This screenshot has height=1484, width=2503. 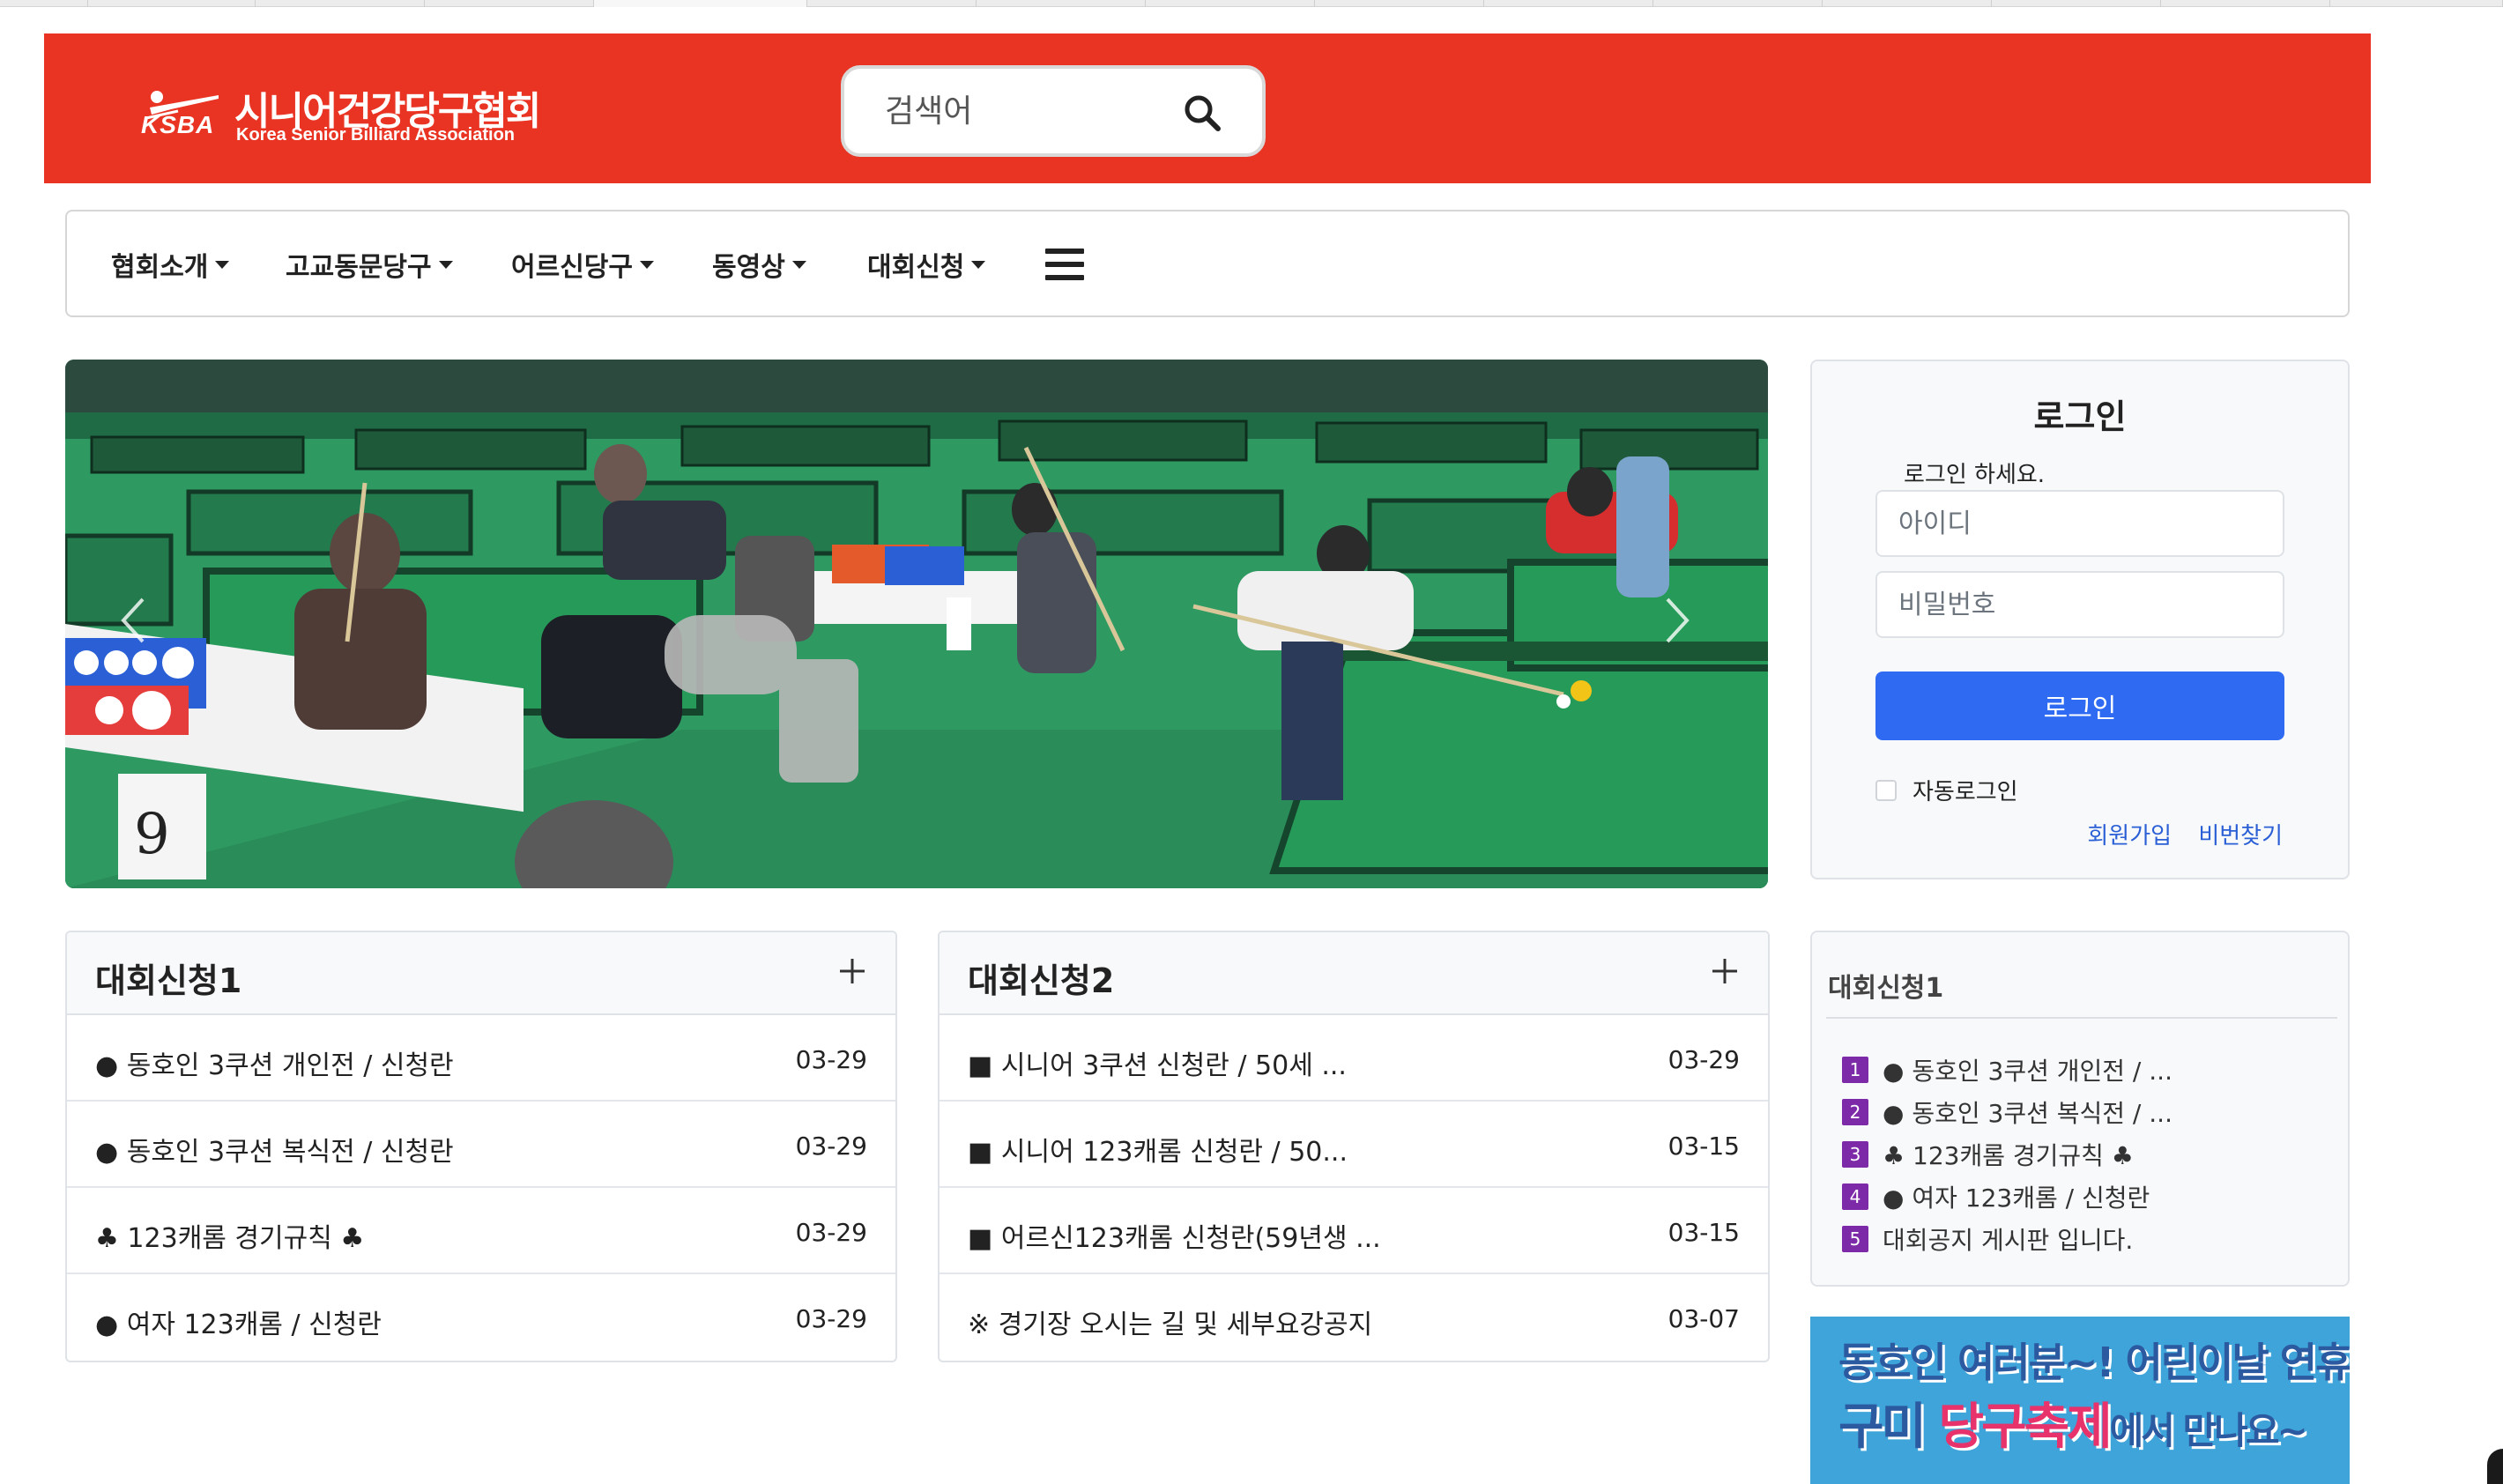 What do you see at coordinates (1170, 1321) in the screenshot?
I see `post-title: ※ 경기장 오시는 길 및 세부요강공지` at bounding box center [1170, 1321].